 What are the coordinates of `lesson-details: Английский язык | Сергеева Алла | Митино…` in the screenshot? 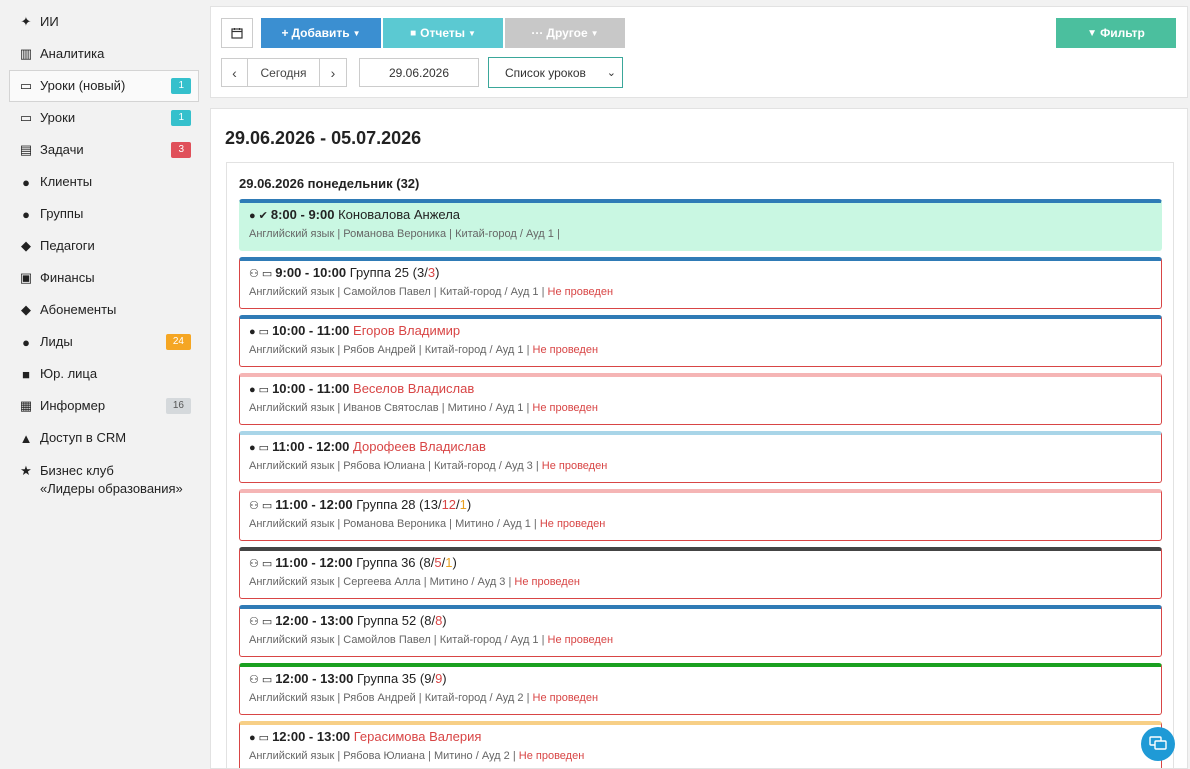 It's located at (414, 582).